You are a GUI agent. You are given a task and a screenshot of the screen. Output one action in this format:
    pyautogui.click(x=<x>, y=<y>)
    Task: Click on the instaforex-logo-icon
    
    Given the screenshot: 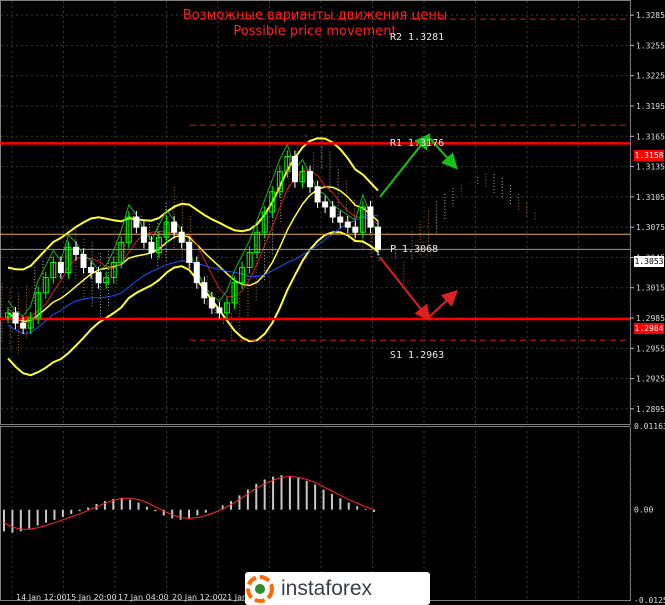 What is the action you would take?
    pyautogui.click(x=260, y=588)
    